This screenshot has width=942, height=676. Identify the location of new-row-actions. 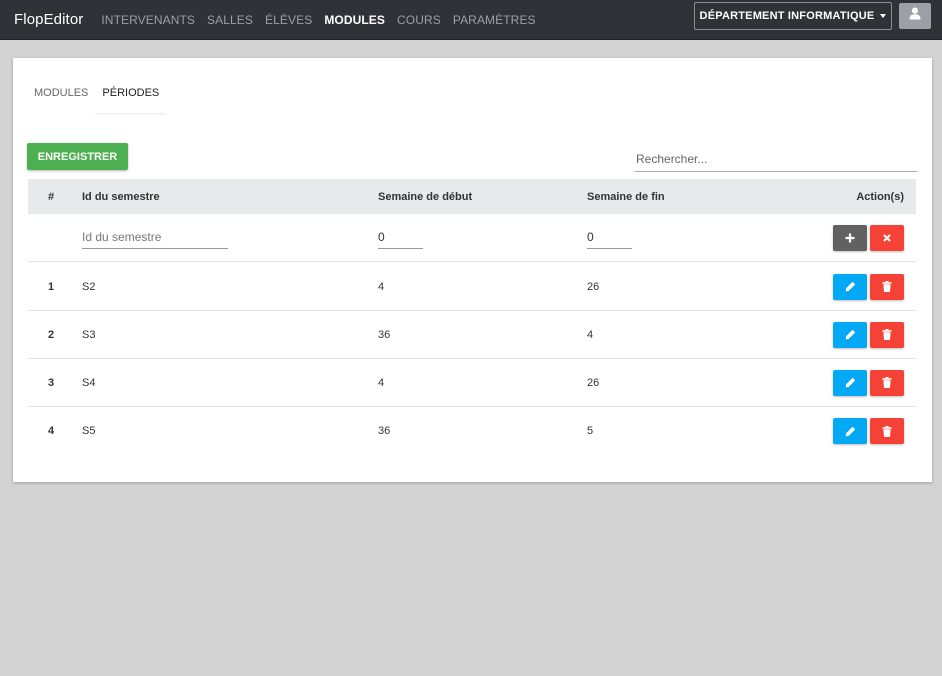
(867, 237).